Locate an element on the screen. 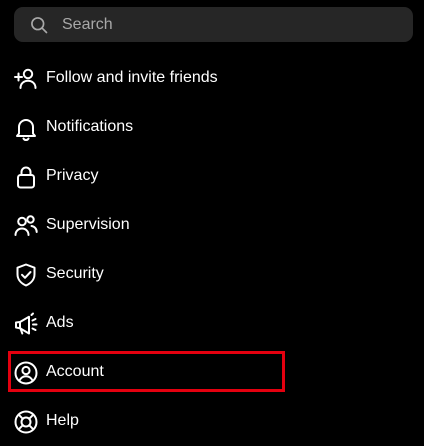 This screenshot has width=424, height=446. menu-item-label: Help is located at coordinates (62, 420).